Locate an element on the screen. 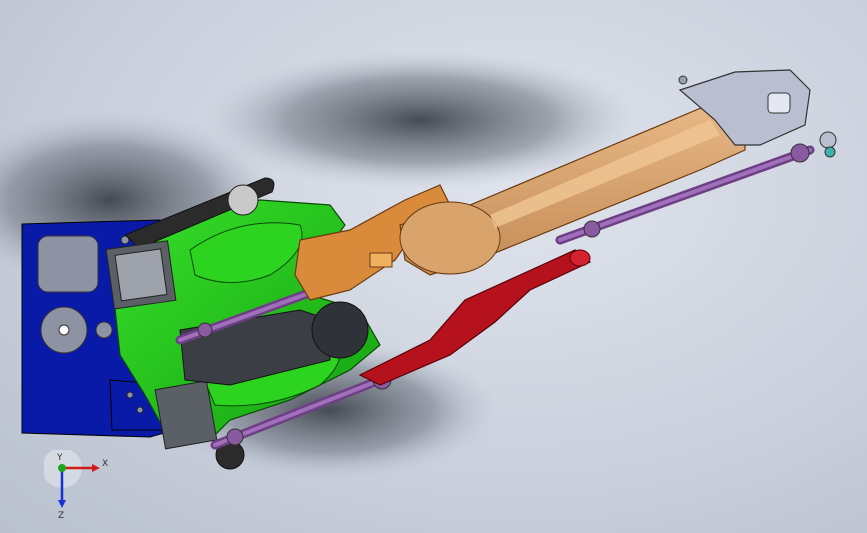 Image resolution: width=867 pixels, height=533 pixels. coordinate-triad: X Y Z is located at coordinates (76, 485).